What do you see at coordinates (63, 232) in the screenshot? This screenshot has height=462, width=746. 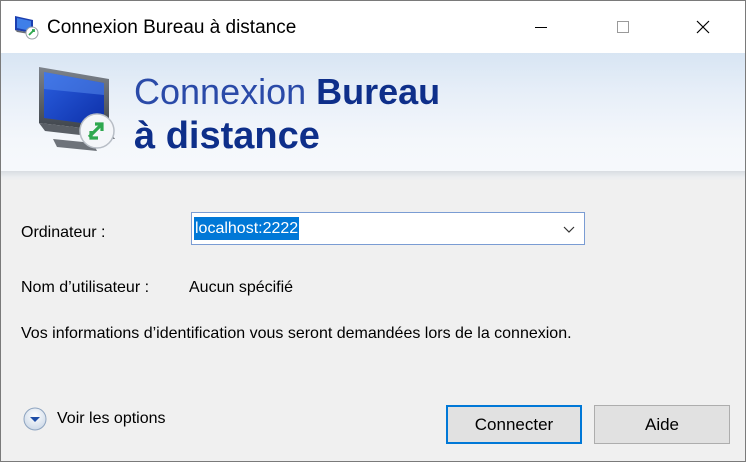 I see `computer-label: Ordinateur :` at bounding box center [63, 232].